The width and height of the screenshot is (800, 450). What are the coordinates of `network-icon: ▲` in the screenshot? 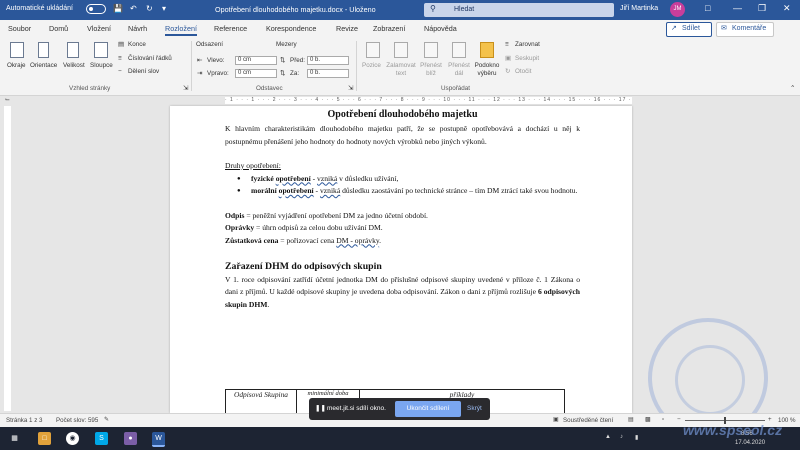 It's located at (608, 437).